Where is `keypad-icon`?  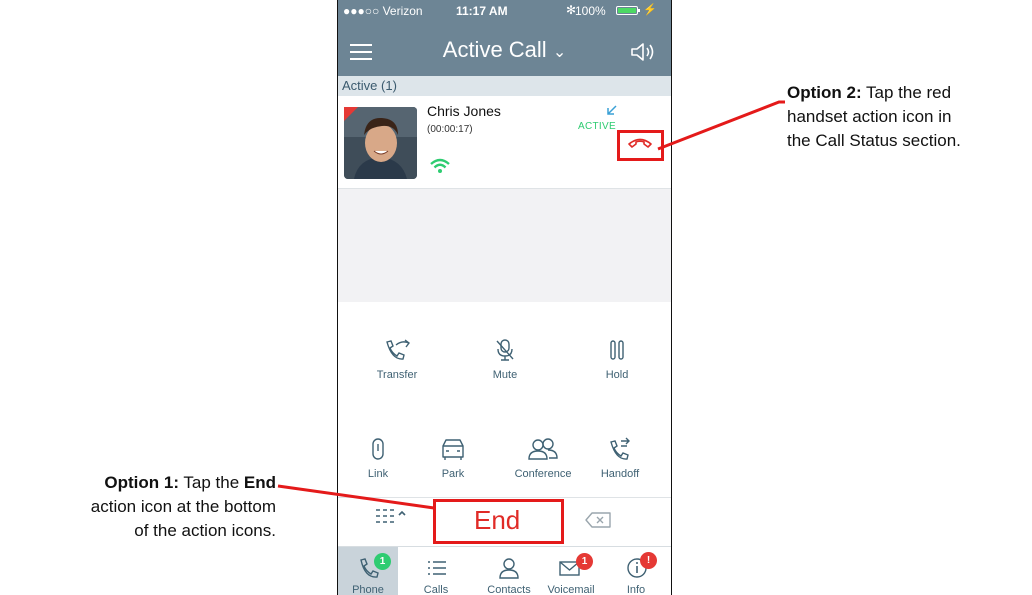
keypad-icon is located at coordinates (392, 516).